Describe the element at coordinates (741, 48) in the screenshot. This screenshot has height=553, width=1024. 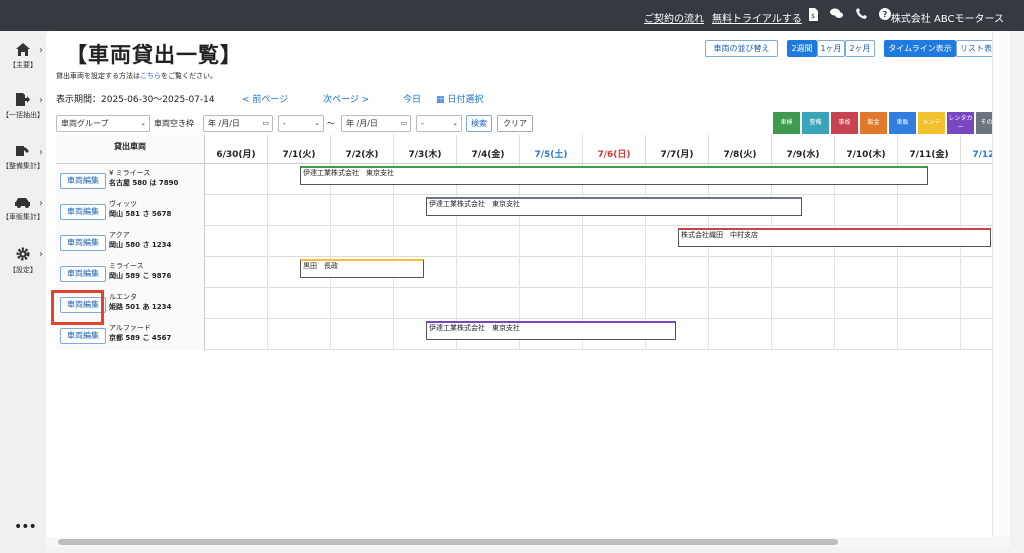
I see `reorder-vehicles-button: 車両の並び替え` at that location.